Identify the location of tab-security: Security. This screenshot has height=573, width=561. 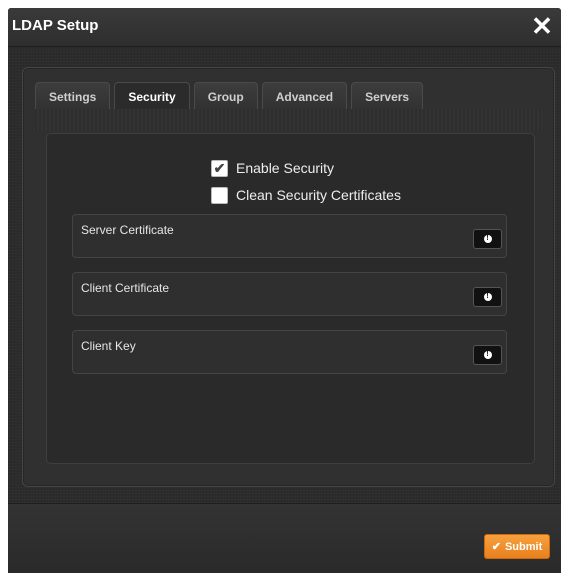
(152, 96).